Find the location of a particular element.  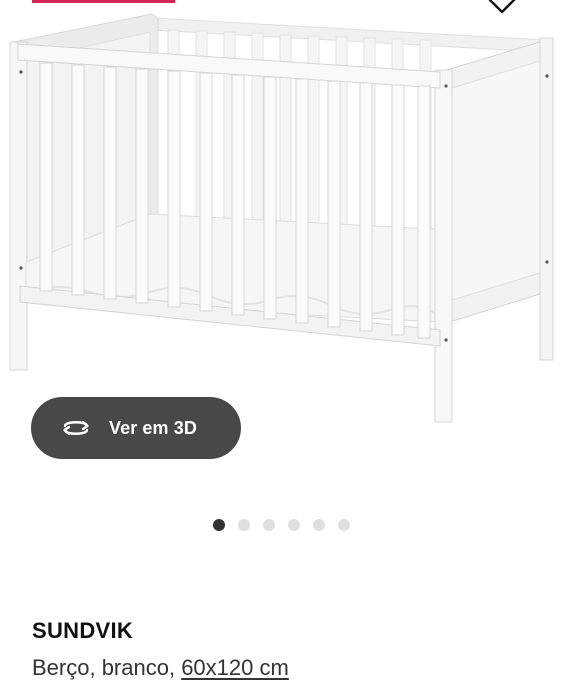

view-3d-button: Ver em 3D is located at coordinates (136, 428).